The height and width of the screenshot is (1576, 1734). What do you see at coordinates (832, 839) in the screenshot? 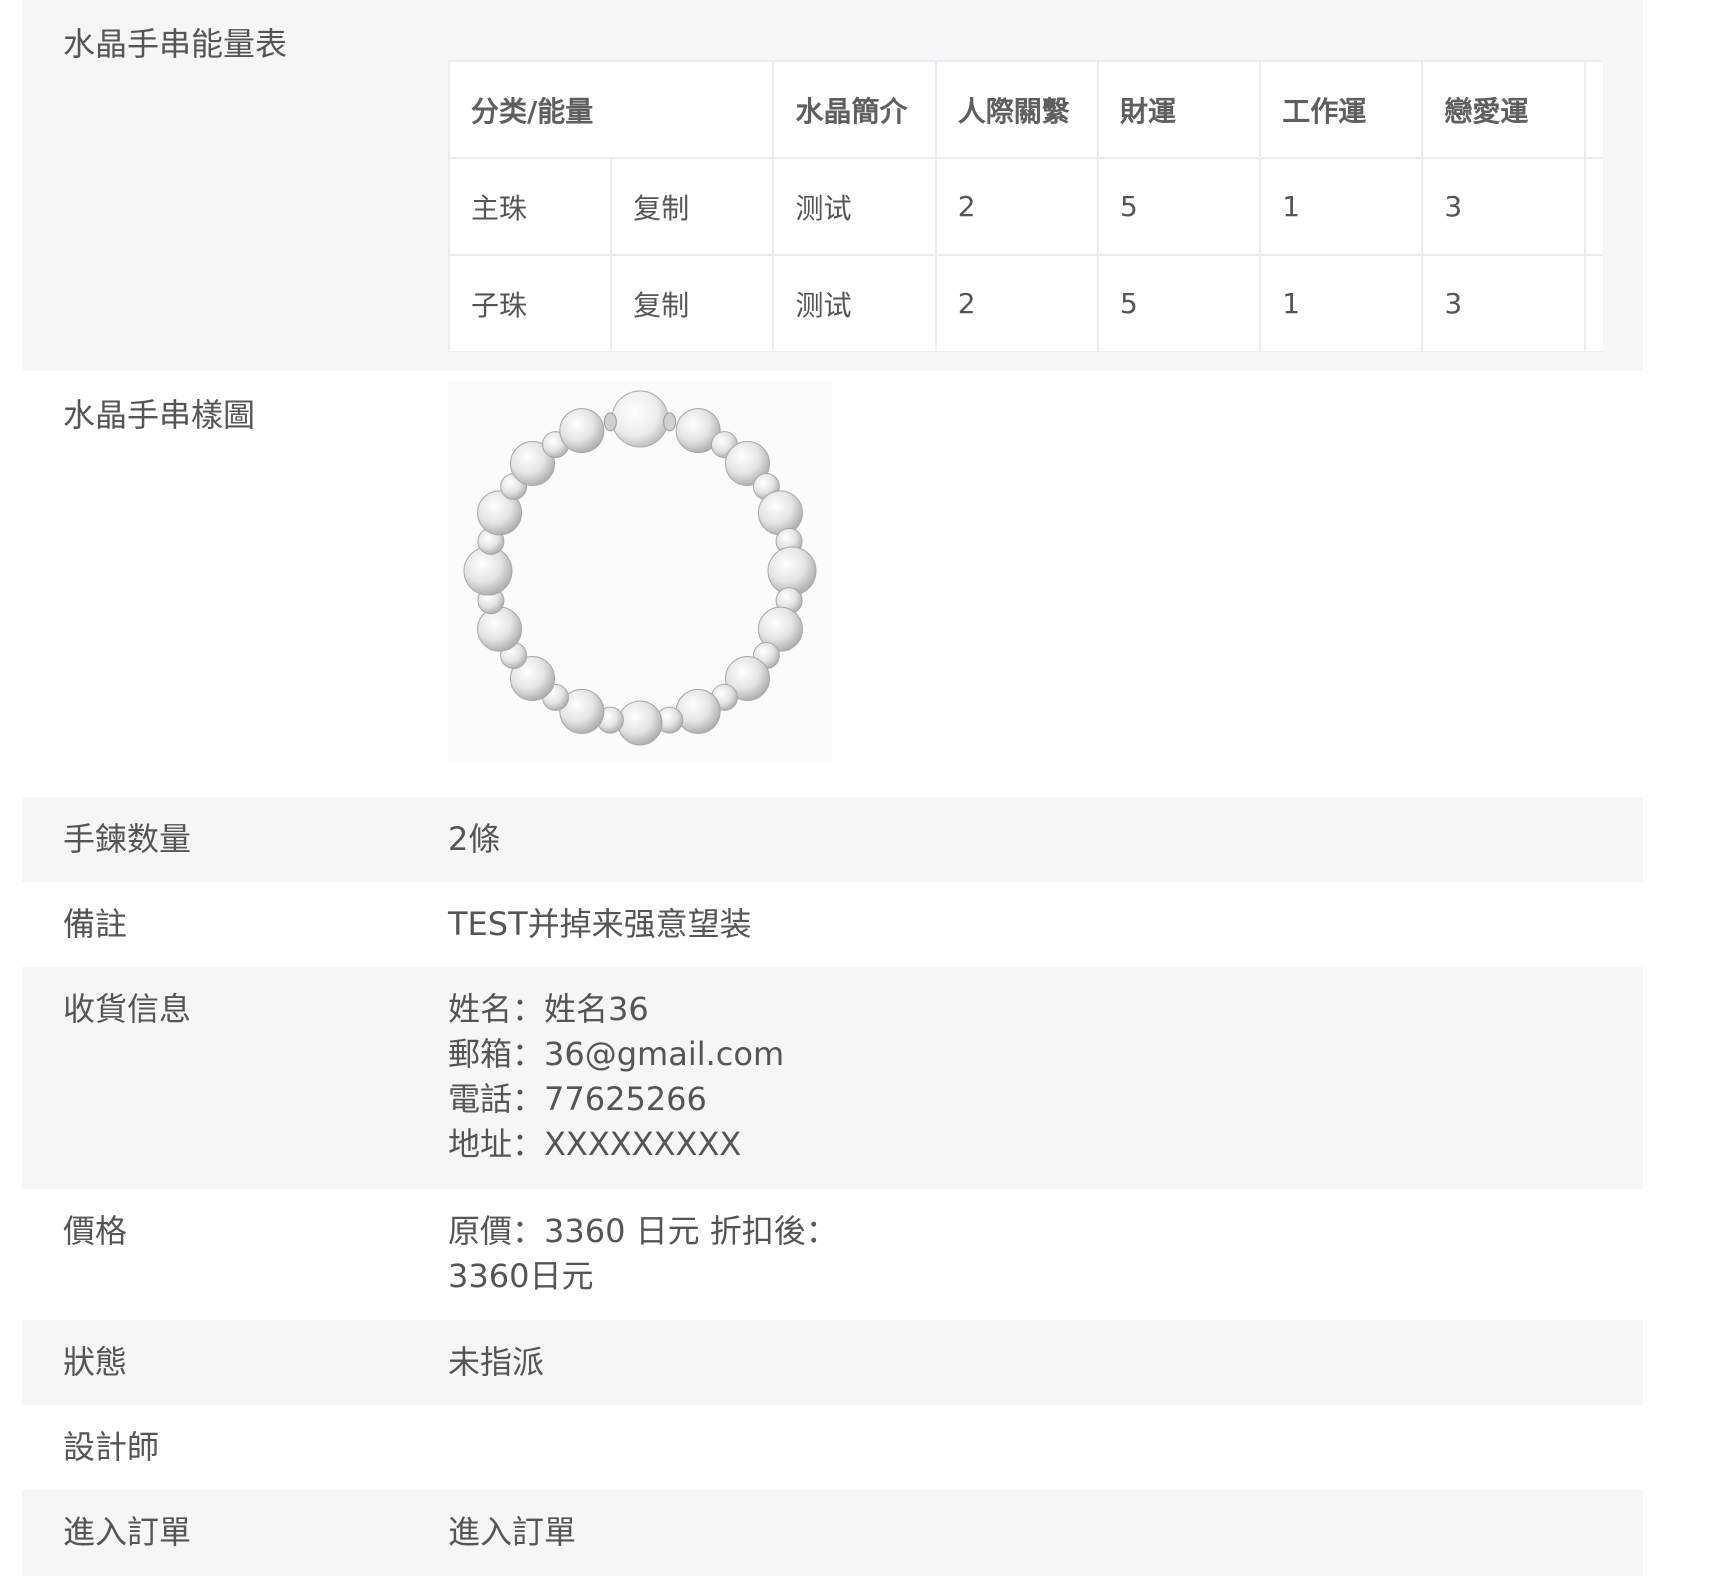
I see `quantity-row: 手鍊数量 2條` at bounding box center [832, 839].